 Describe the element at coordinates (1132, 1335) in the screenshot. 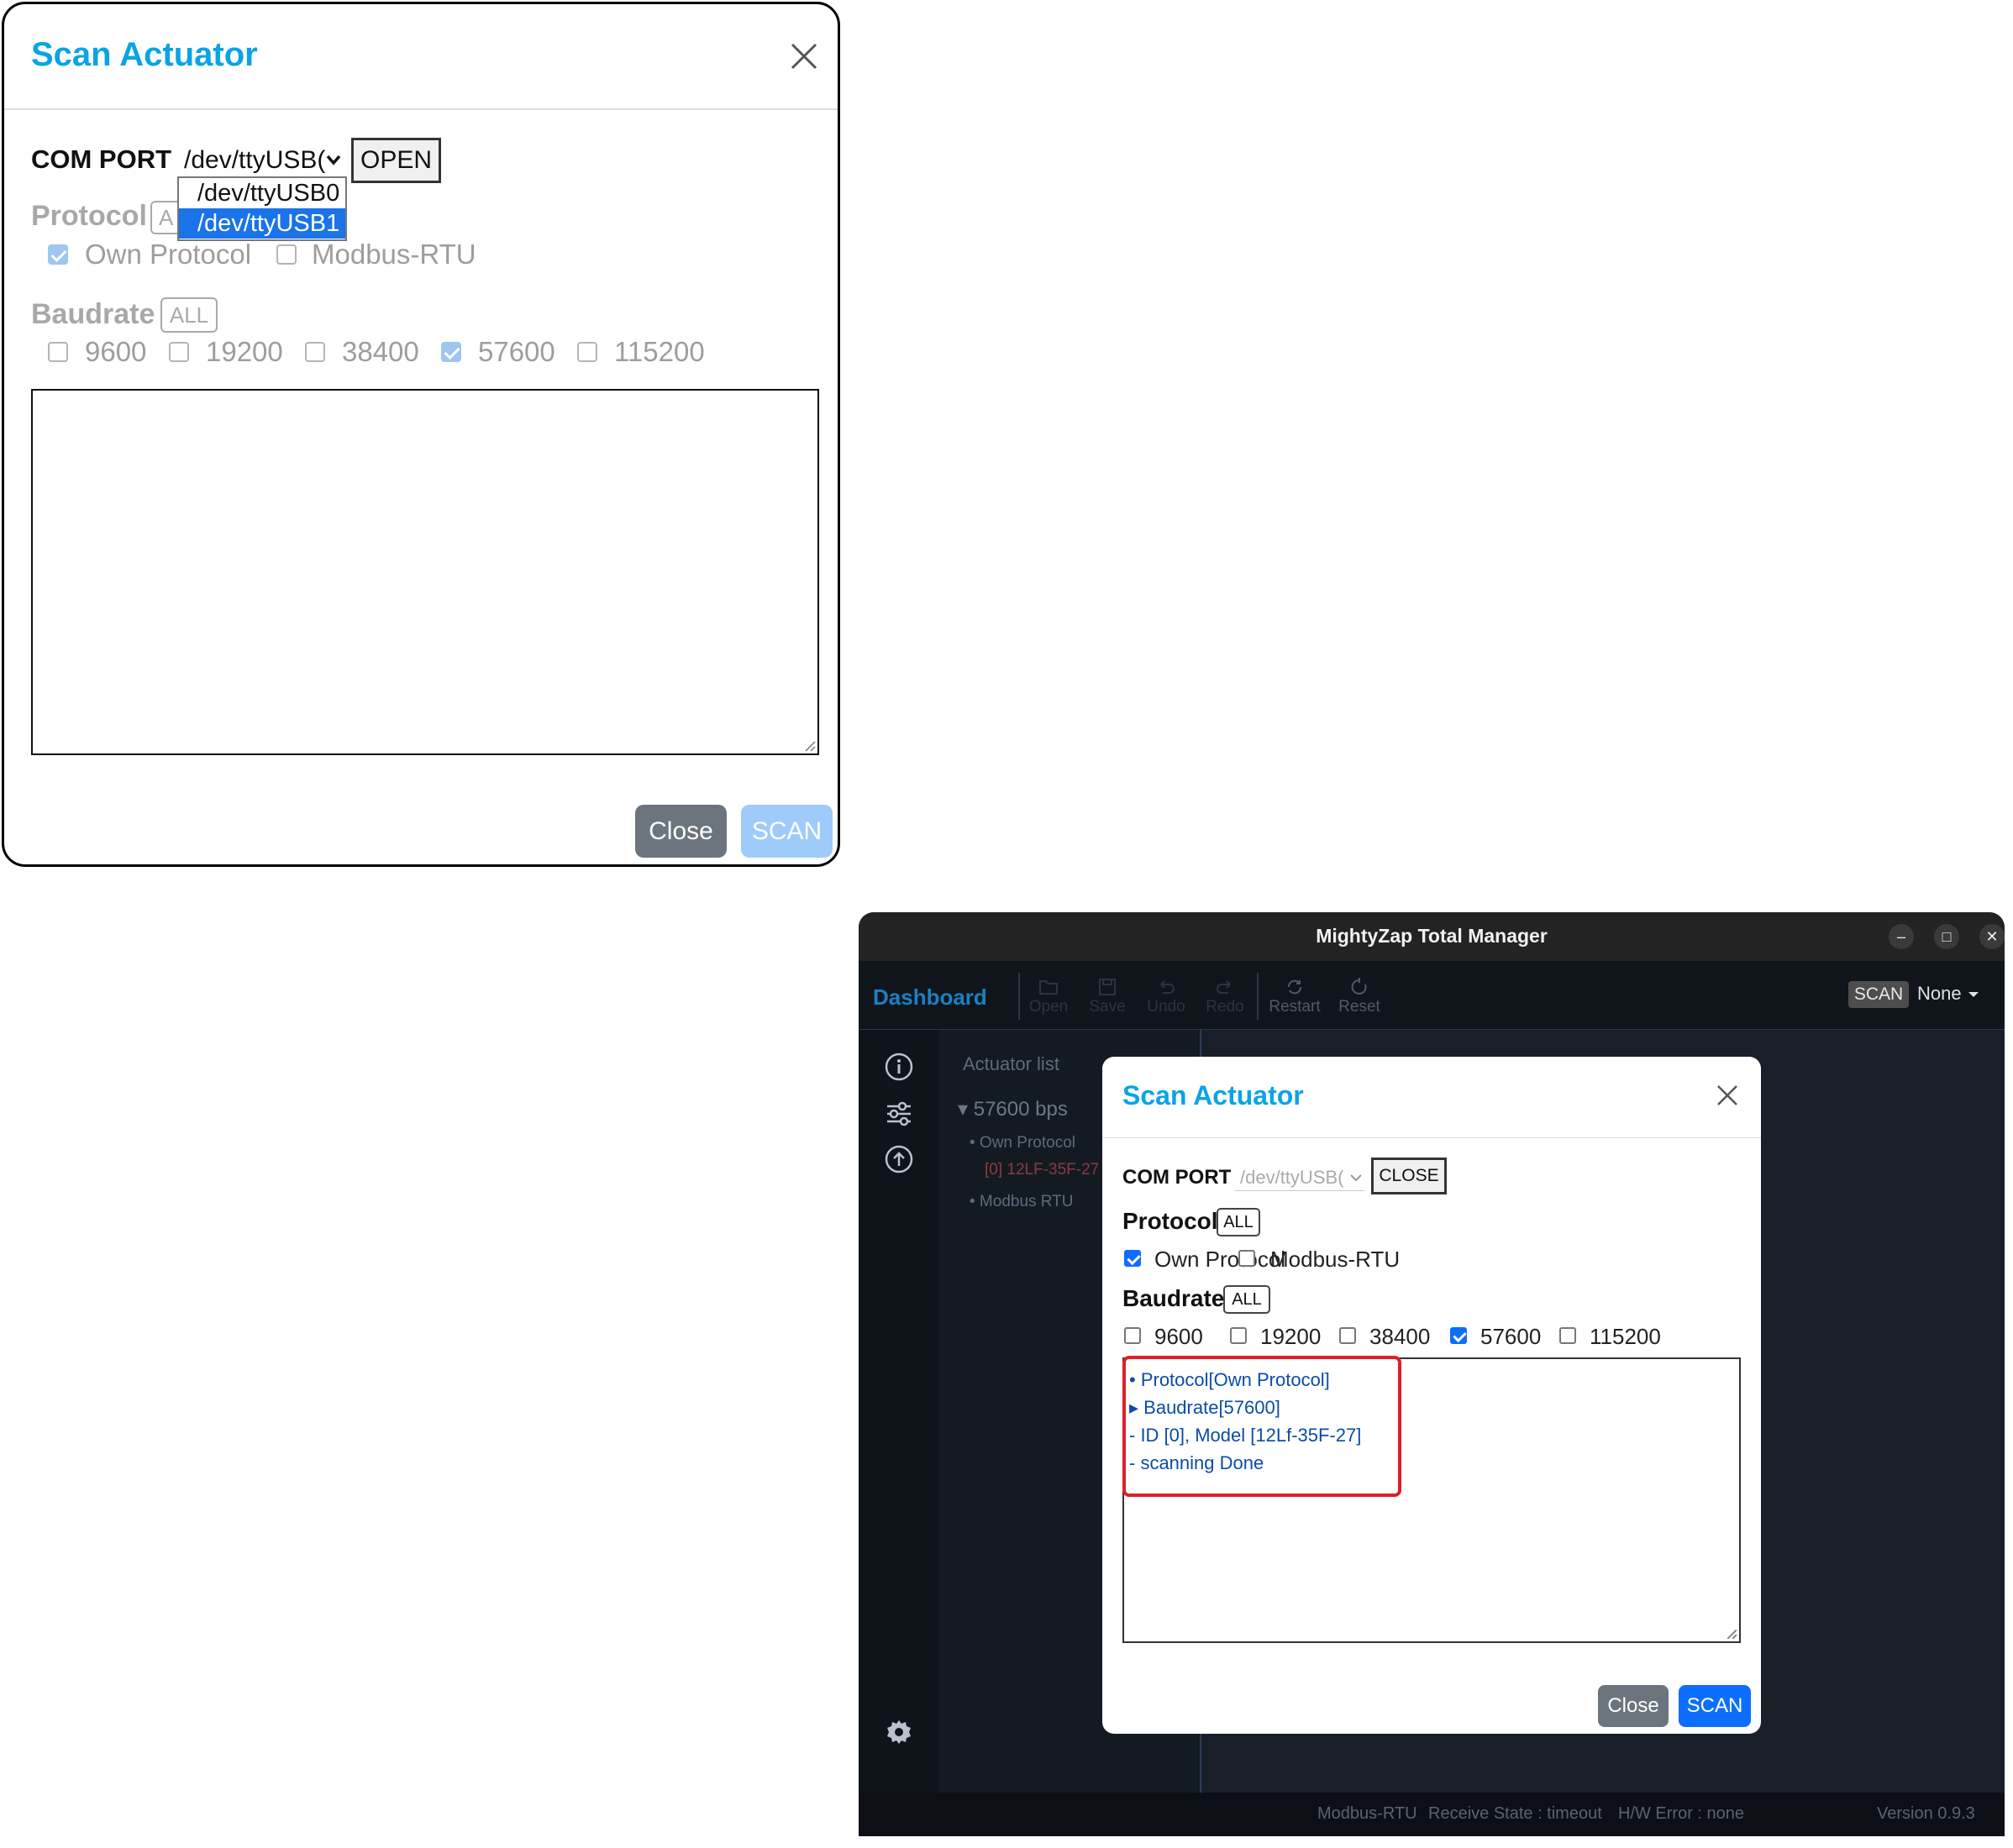

I see `modal-baud-9600-checkbox` at that location.